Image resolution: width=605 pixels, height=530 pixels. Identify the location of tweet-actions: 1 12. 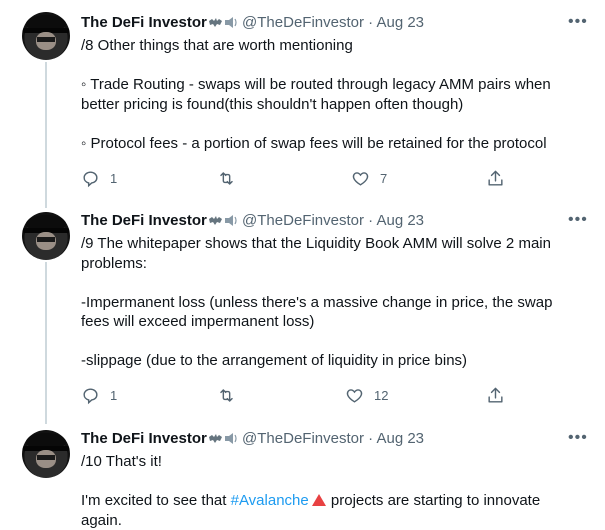
(331, 396).